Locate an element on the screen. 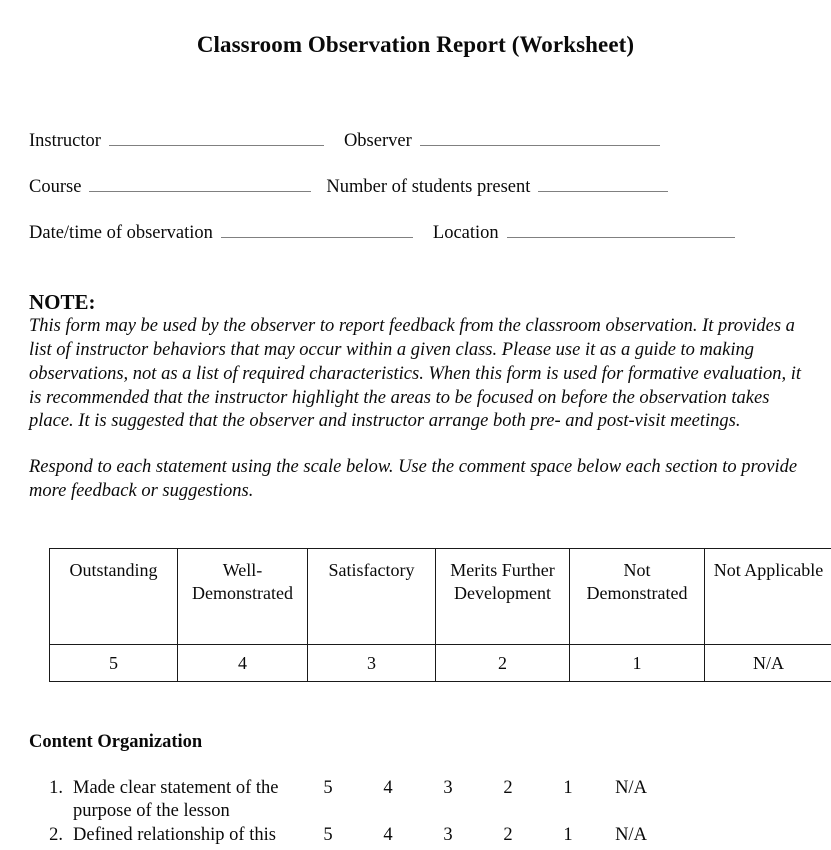 The width and height of the screenshot is (831, 850). list-item-text: Defined relationship of this is located at coordinates (174, 834).